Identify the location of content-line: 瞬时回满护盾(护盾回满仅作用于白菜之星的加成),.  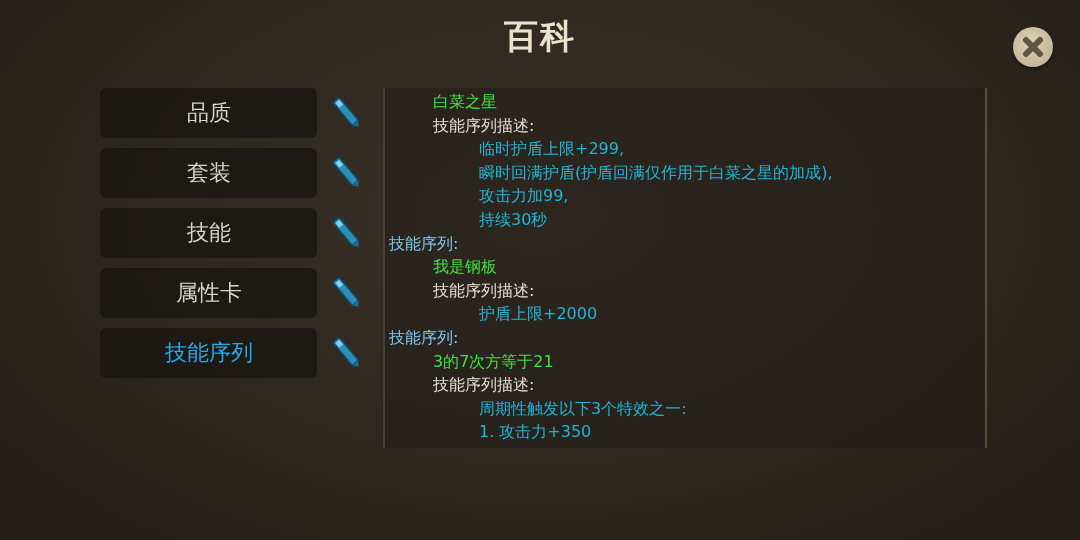
(655, 172).